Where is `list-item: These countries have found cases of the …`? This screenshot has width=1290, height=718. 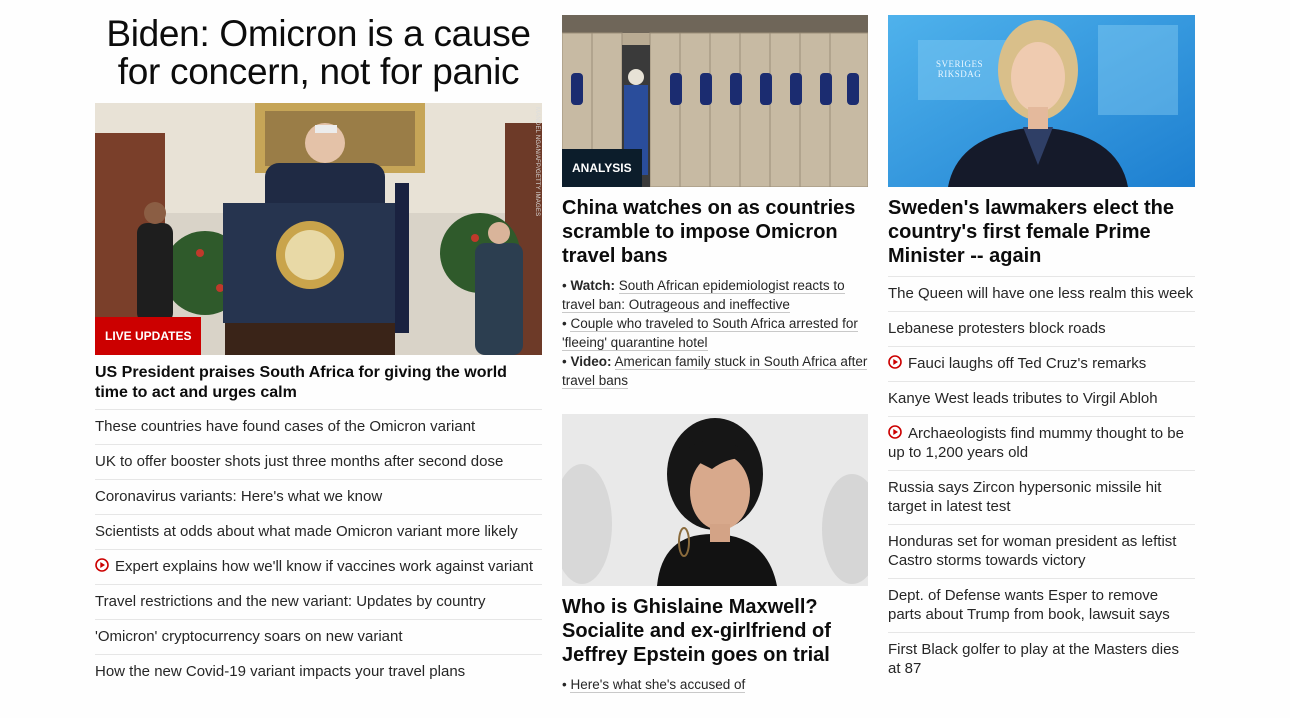 list-item: These countries have found cases of the … is located at coordinates (318, 426).